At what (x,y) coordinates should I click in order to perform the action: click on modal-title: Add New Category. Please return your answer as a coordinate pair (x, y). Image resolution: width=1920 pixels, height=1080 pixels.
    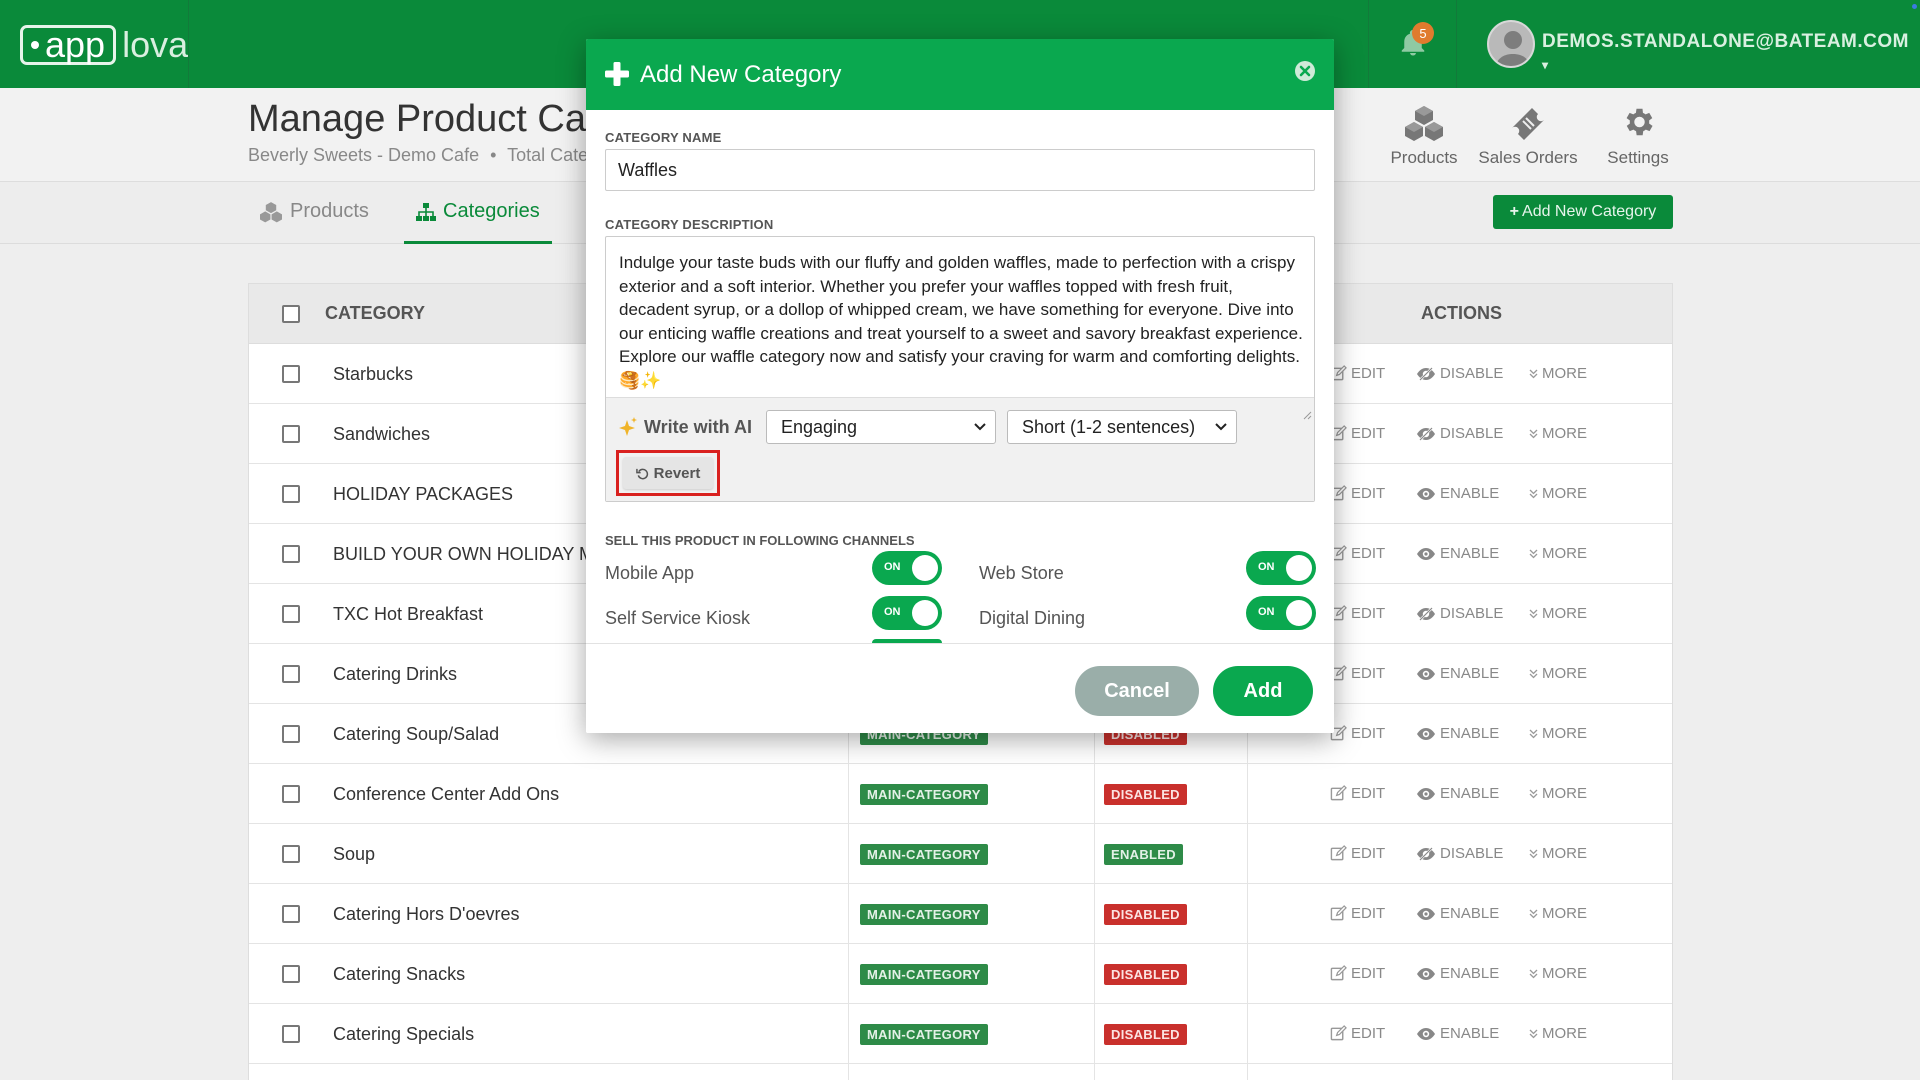
    Looking at the image, I should click on (741, 74).